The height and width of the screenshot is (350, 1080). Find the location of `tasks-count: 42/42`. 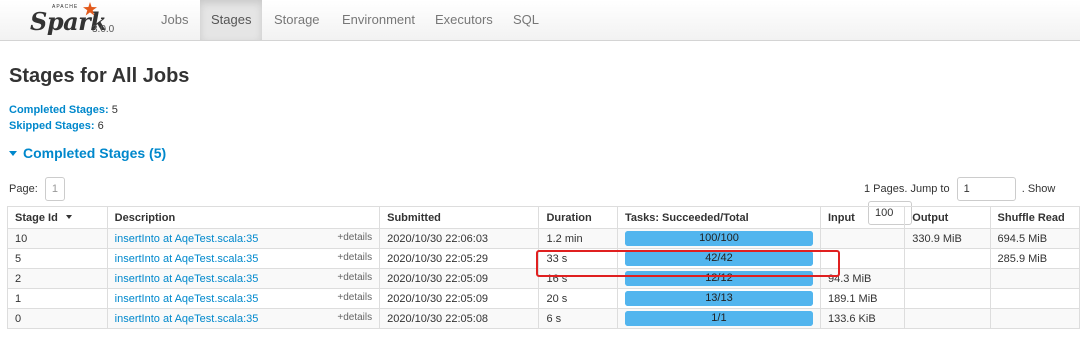

tasks-count: 42/42 is located at coordinates (719, 258).